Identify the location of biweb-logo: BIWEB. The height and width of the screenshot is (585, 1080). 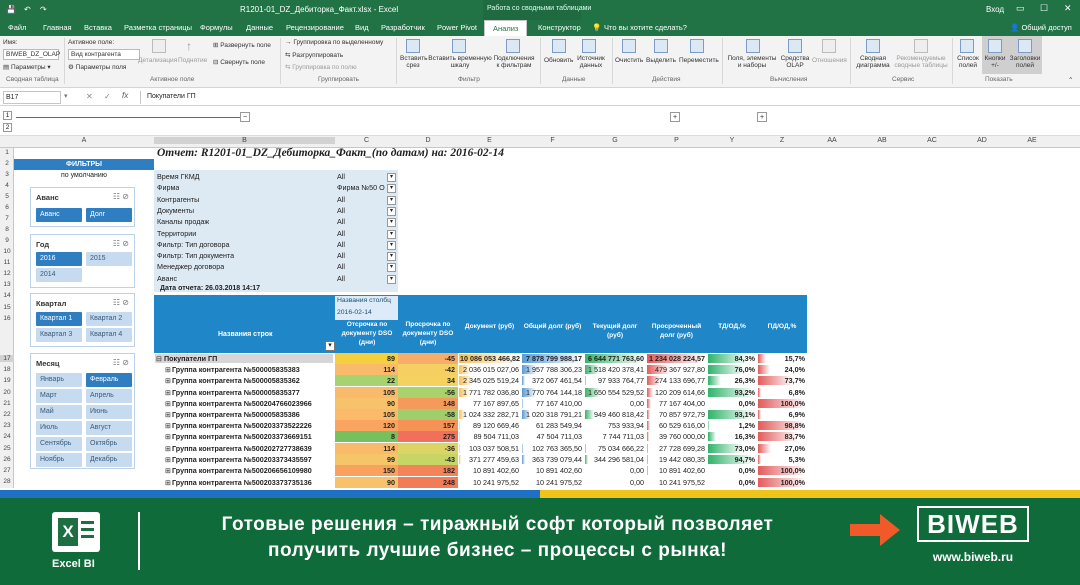
(973, 524).